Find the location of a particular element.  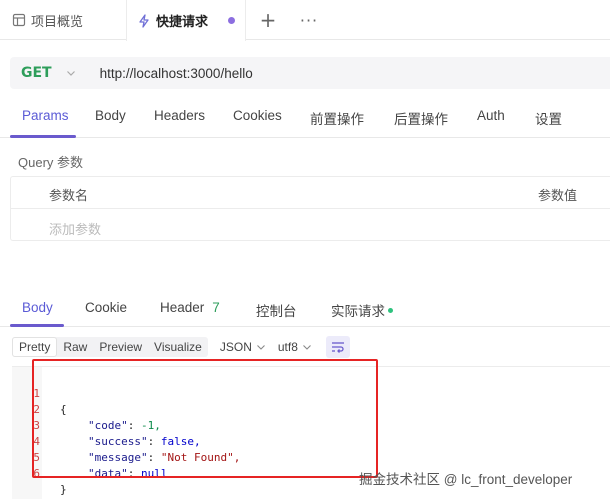

word-wrap-button is located at coordinates (337, 347).